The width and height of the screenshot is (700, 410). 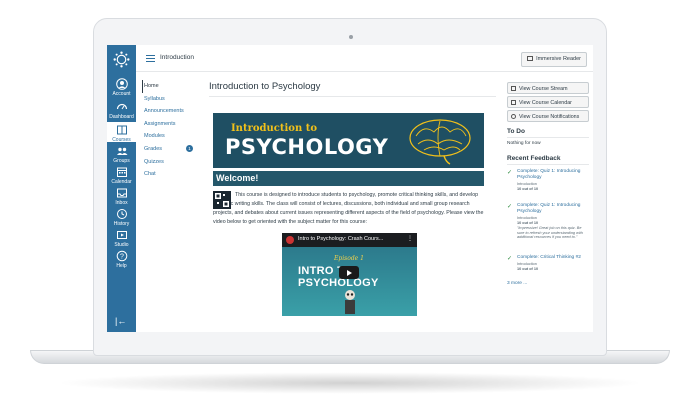 What do you see at coordinates (174, 124) in the screenshot?
I see `course-nav-assignments: Assignments` at bounding box center [174, 124].